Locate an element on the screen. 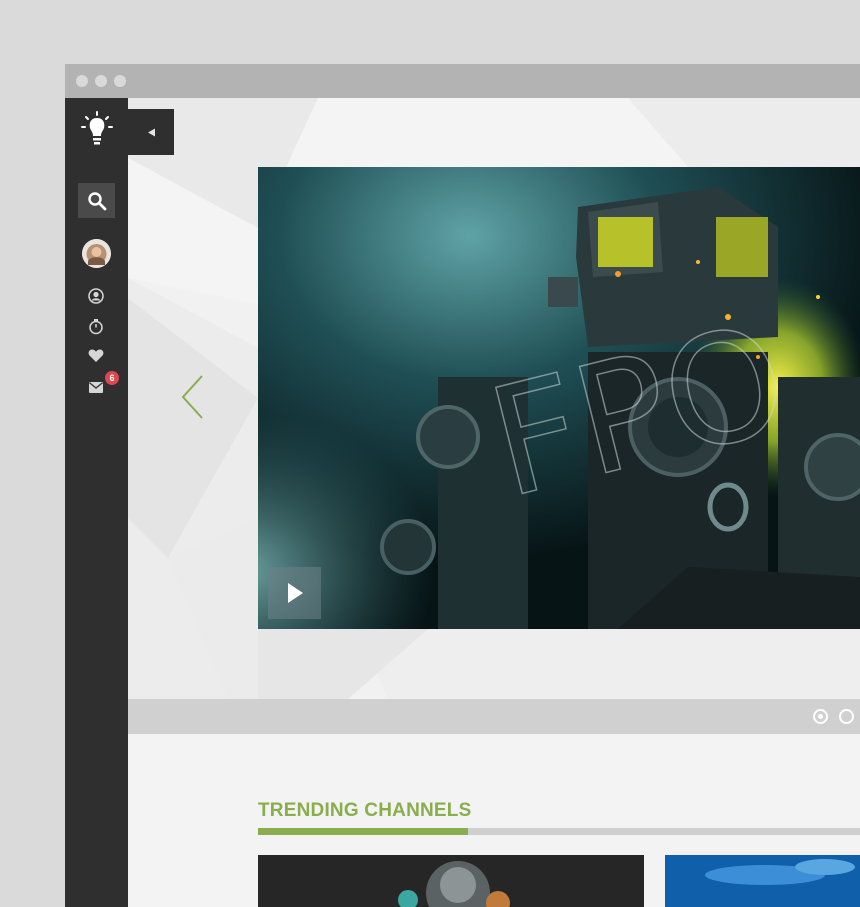  play-button is located at coordinates (294, 593).